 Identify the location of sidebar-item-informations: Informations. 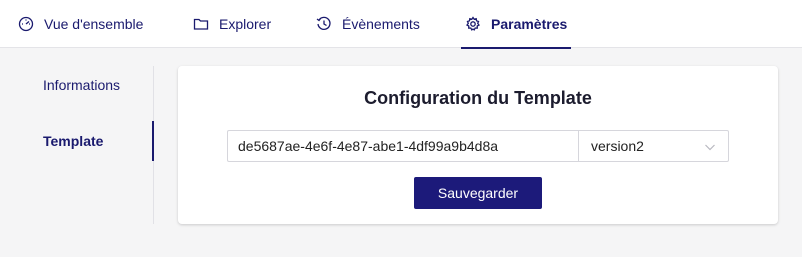
(81, 85).